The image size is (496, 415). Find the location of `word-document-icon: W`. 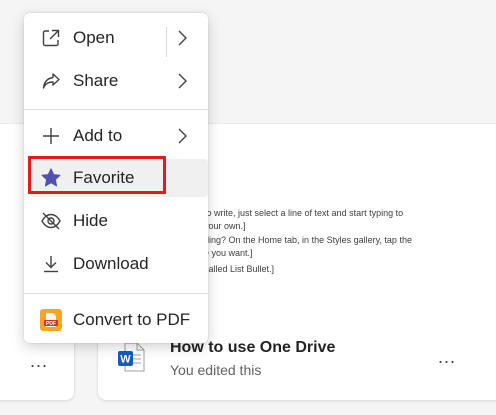

word-document-icon: W is located at coordinates (131, 357).